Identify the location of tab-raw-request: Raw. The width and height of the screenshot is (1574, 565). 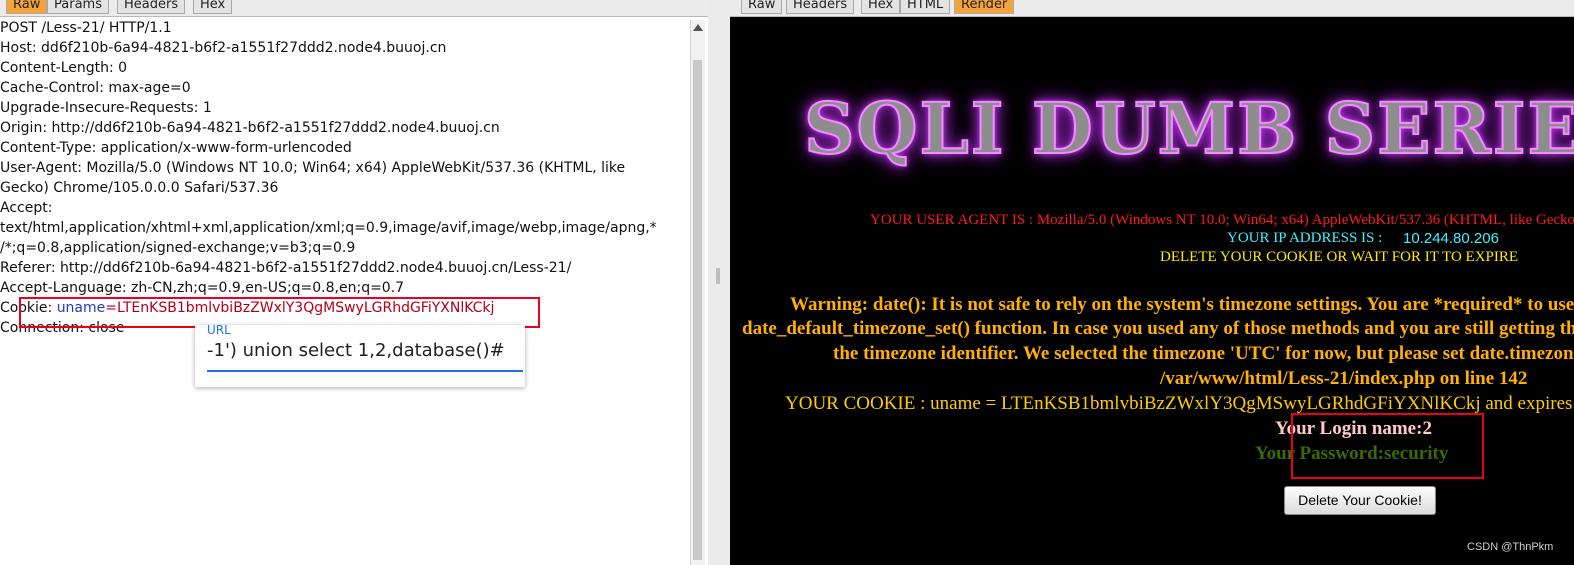
(27, 7).